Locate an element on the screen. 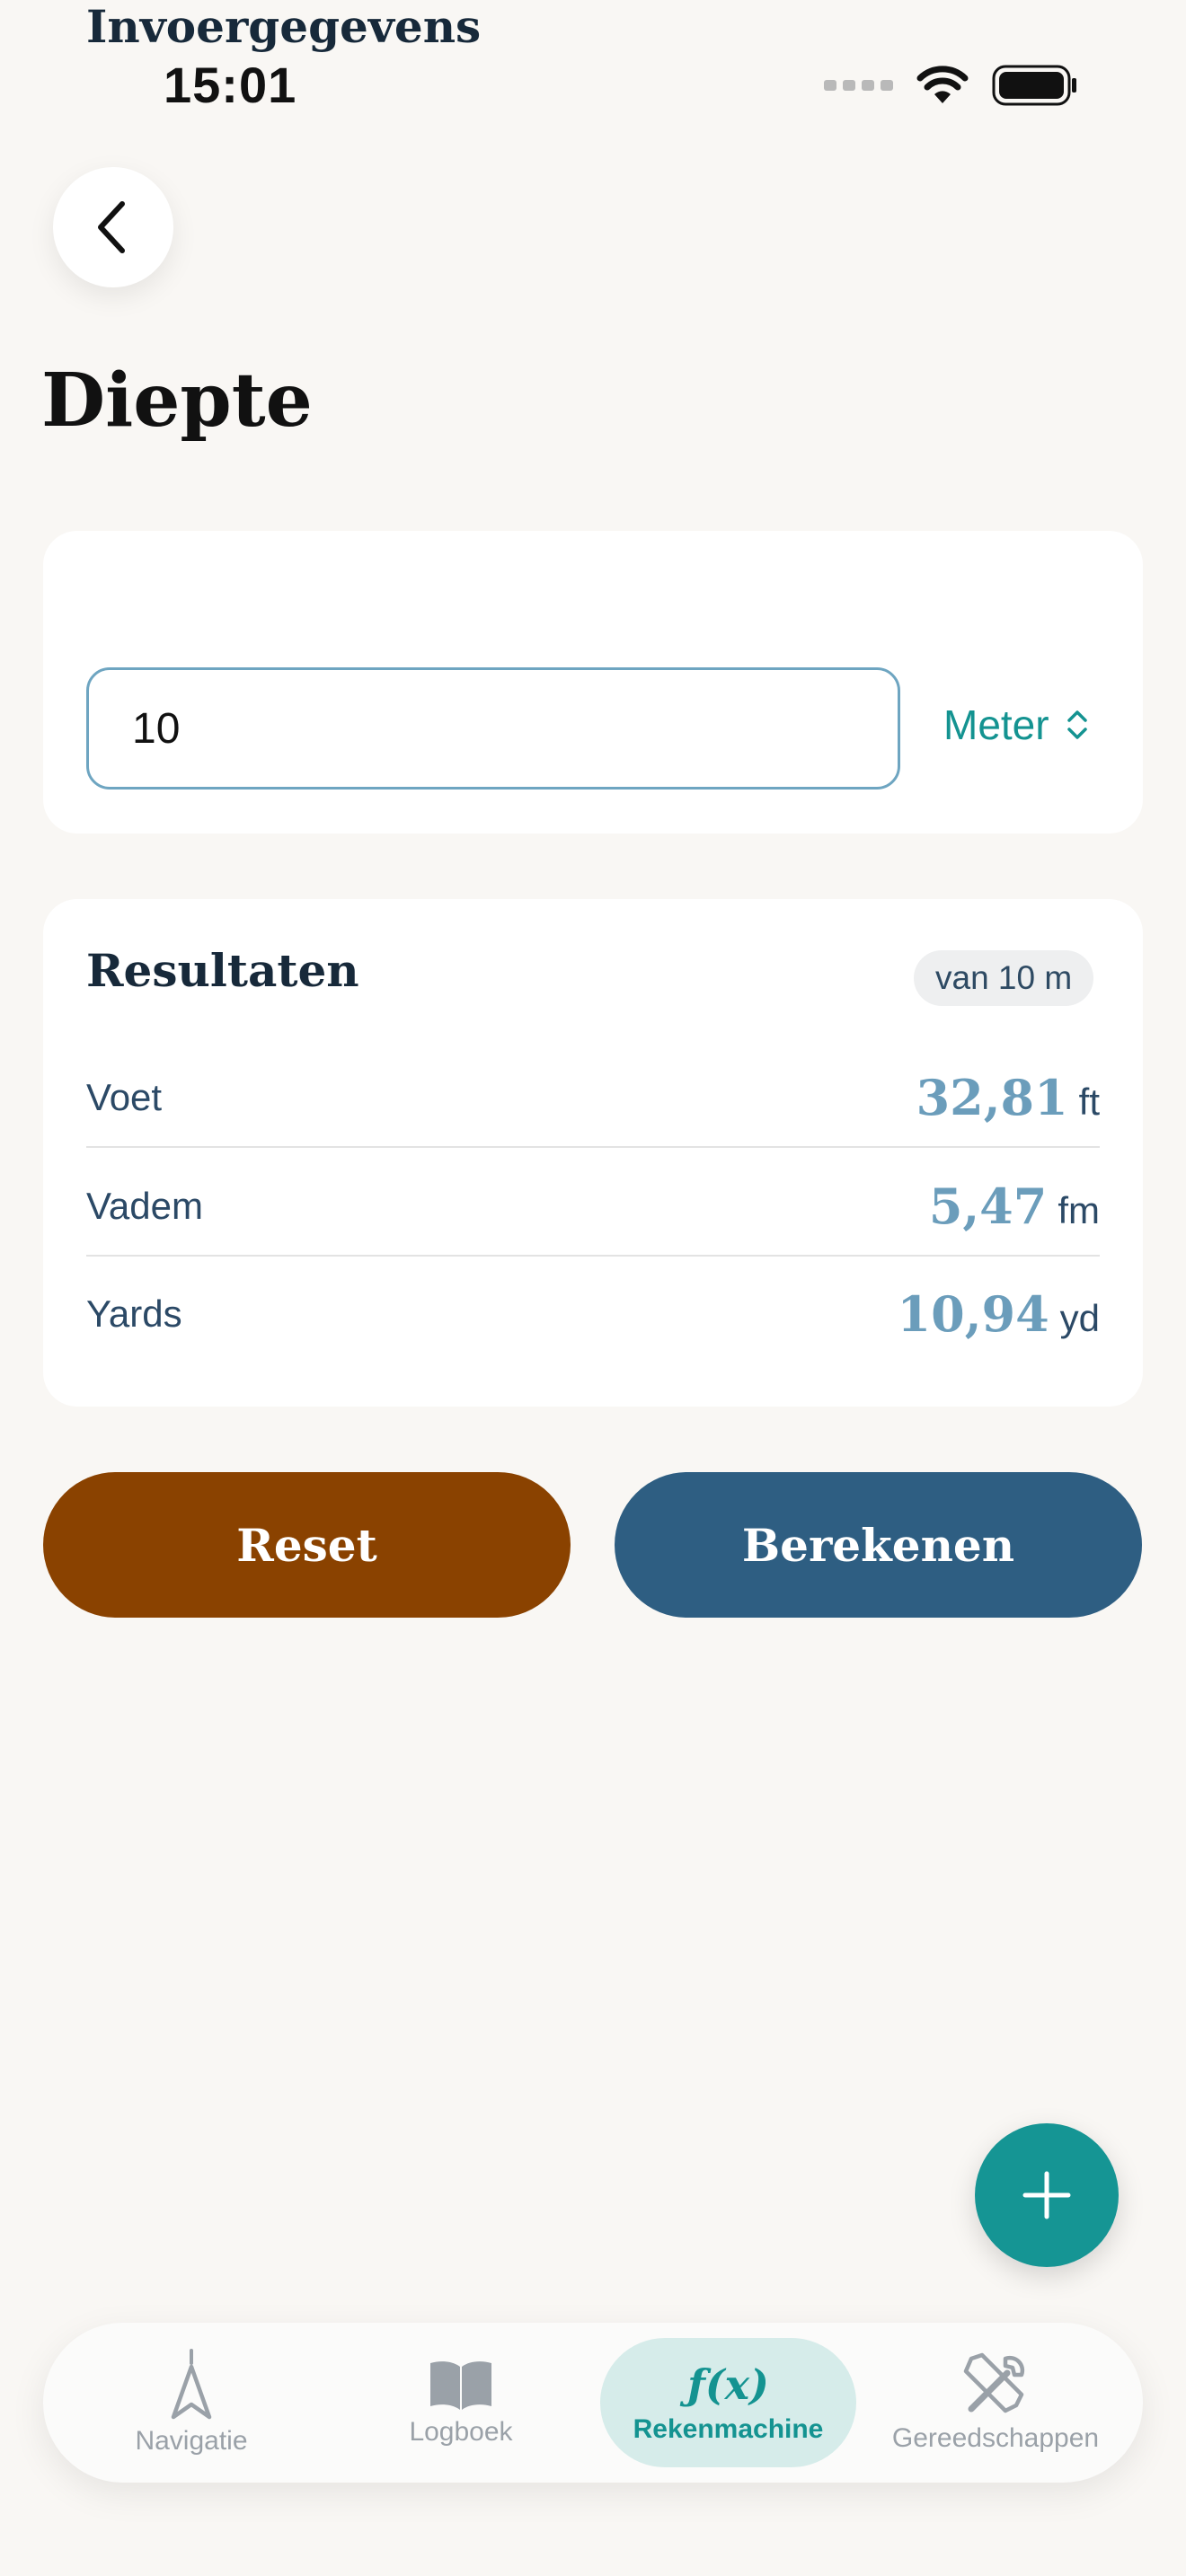 This screenshot has width=1186, height=2576. plus-icon is located at coordinates (1046, 2195).